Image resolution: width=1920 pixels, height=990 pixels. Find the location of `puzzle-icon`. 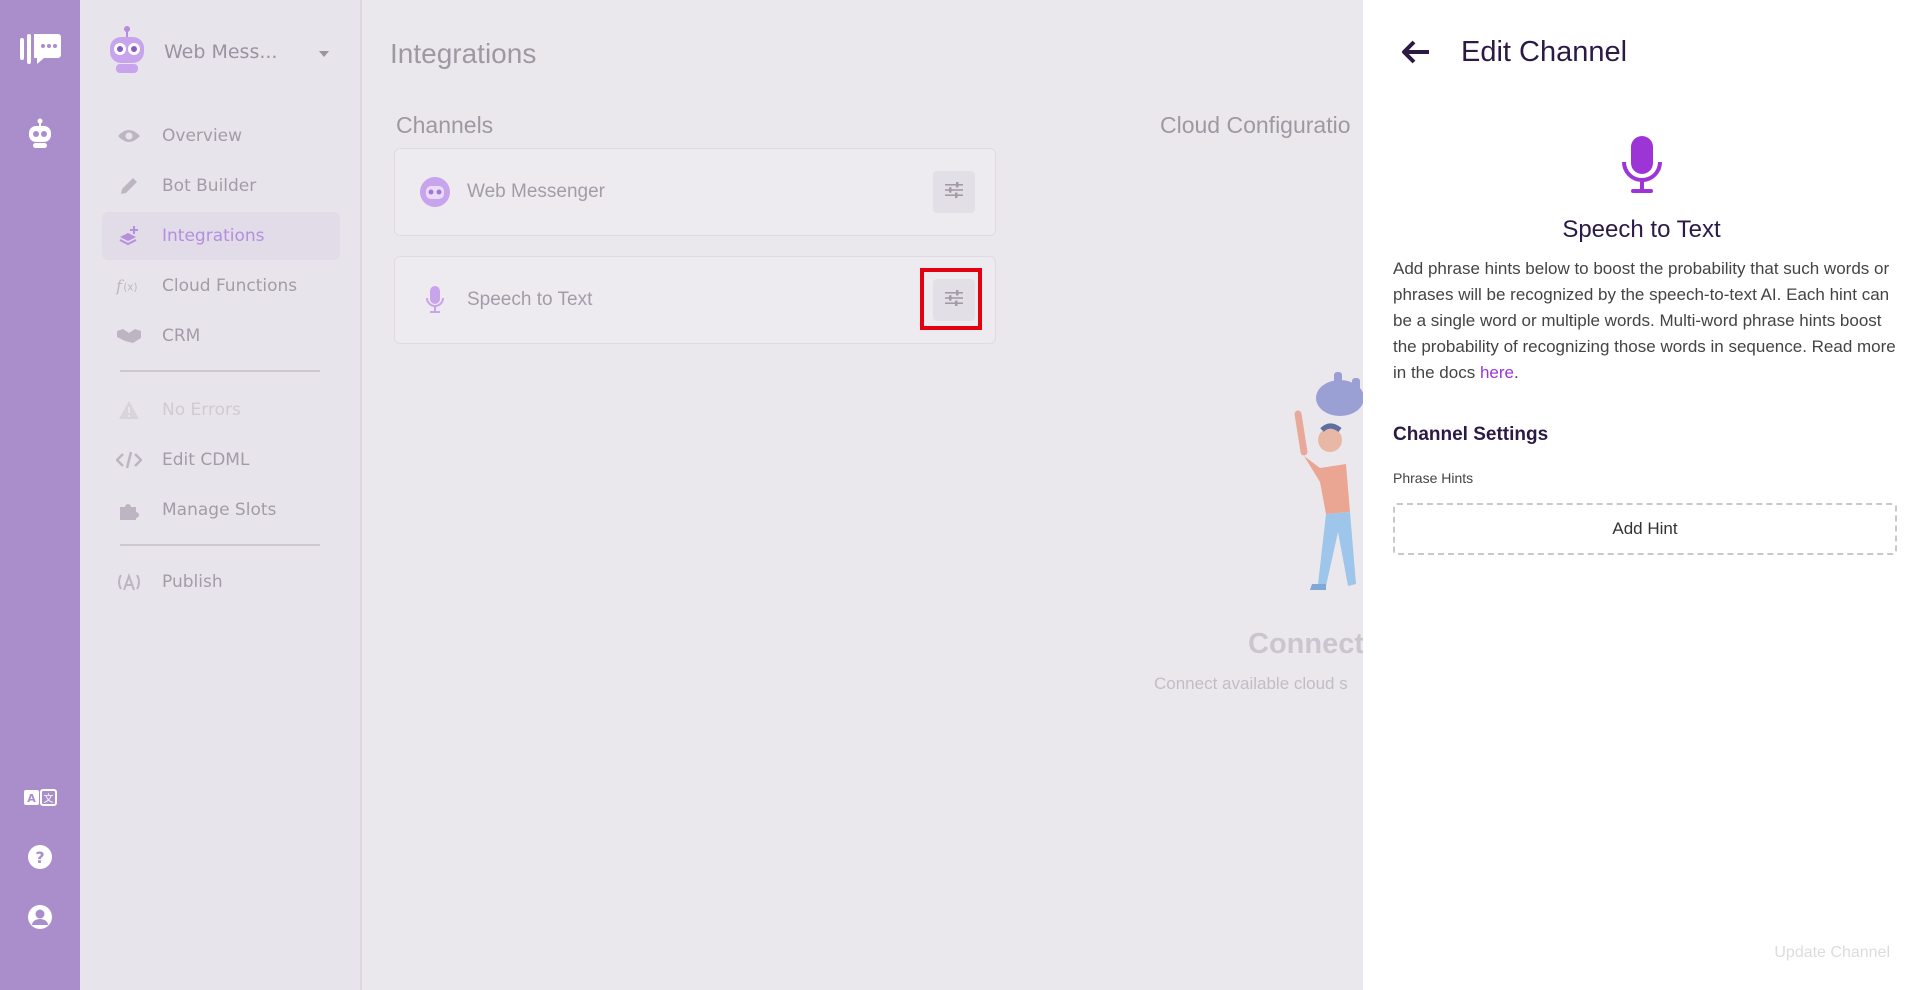

puzzle-icon is located at coordinates (129, 510).